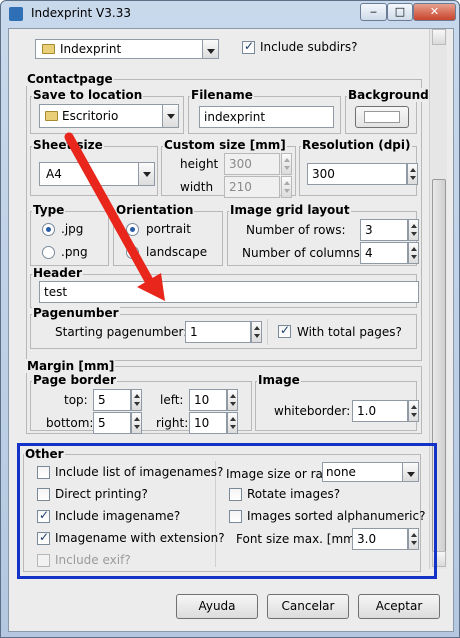  What do you see at coordinates (16, 14) in the screenshot?
I see `app-icon` at bounding box center [16, 14].